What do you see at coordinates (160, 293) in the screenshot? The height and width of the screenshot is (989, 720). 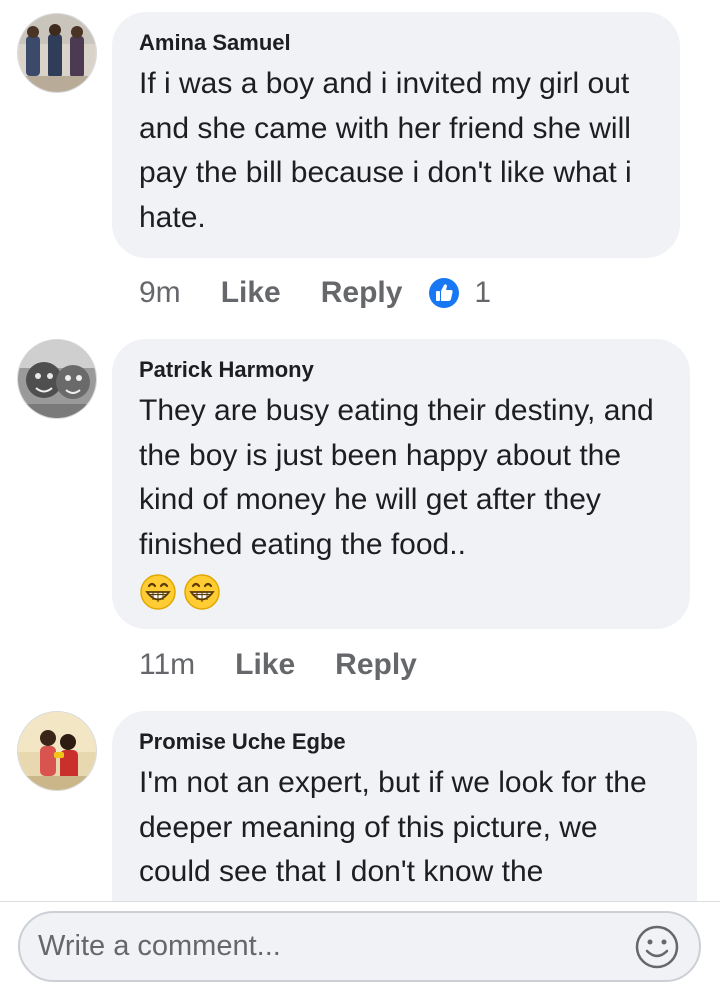 I see `comment-timestamp: 9m` at bounding box center [160, 293].